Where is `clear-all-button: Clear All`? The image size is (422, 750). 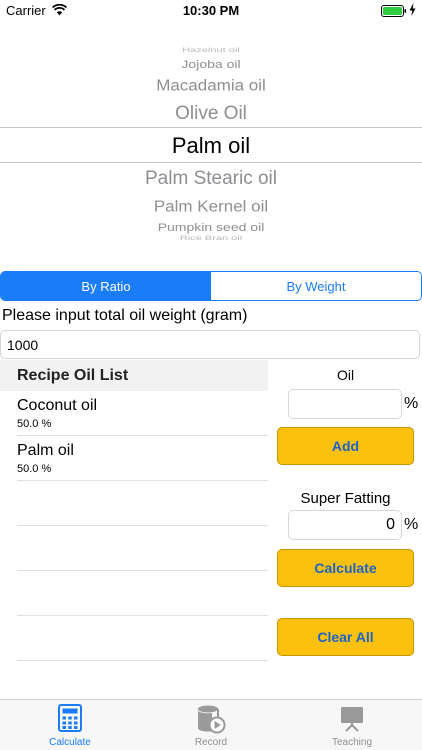
clear-all-button: Clear All is located at coordinates (345, 637).